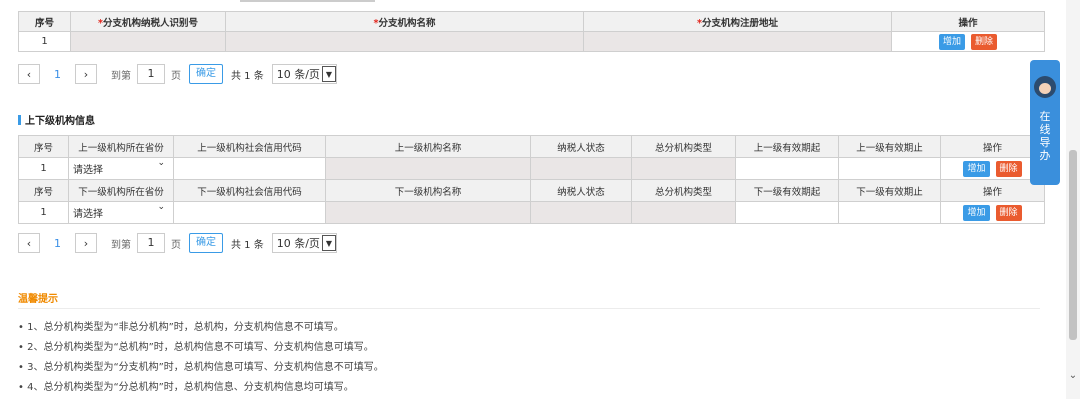  What do you see at coordinates (249, 190) in the screenshot?
I see `col-subordinate-credit-code: 下一级机构社会信用代码` at bounding box center [249, 190].